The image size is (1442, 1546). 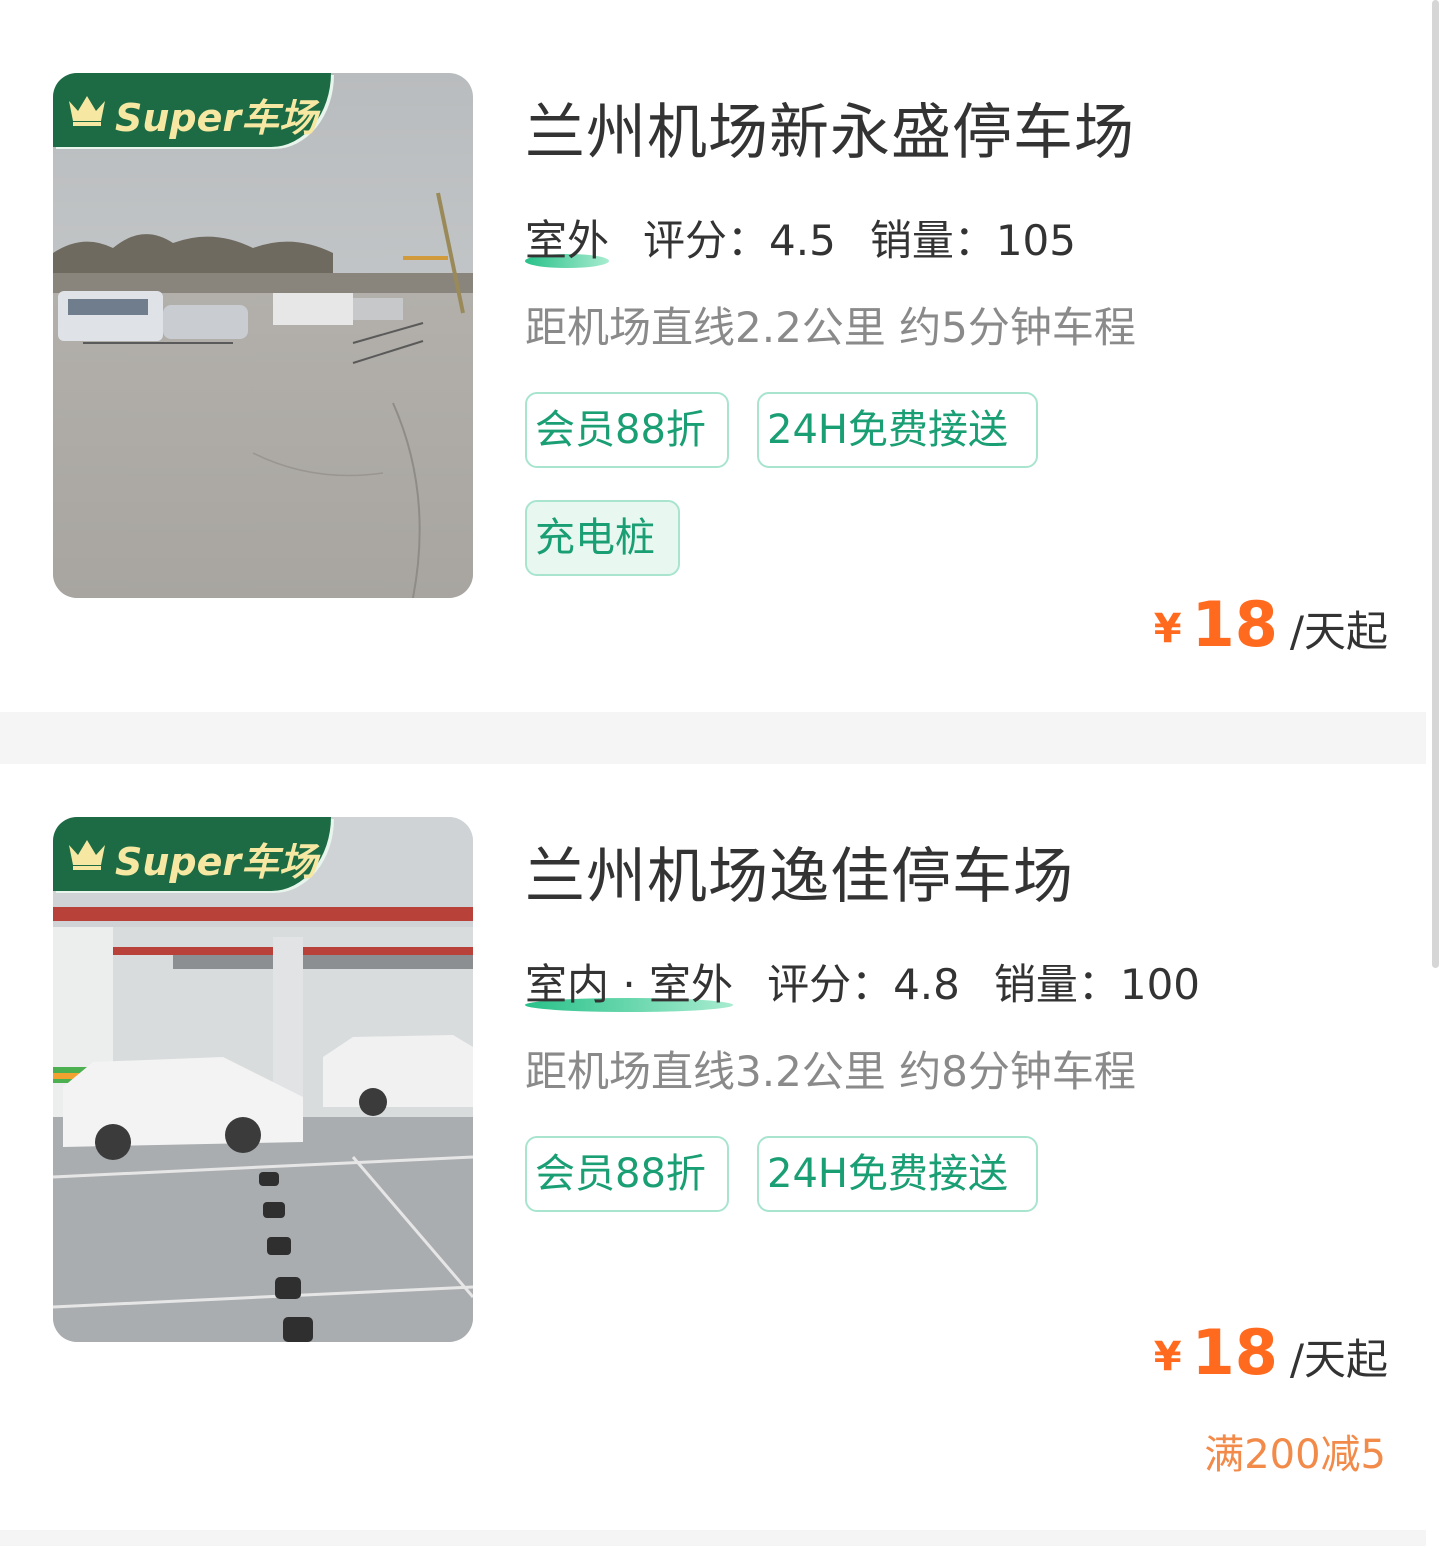 What do you see at coordinates (1435, 484) in the screenshot?
I see `scrollbar-thumb` at bounding box center [1435, 484].